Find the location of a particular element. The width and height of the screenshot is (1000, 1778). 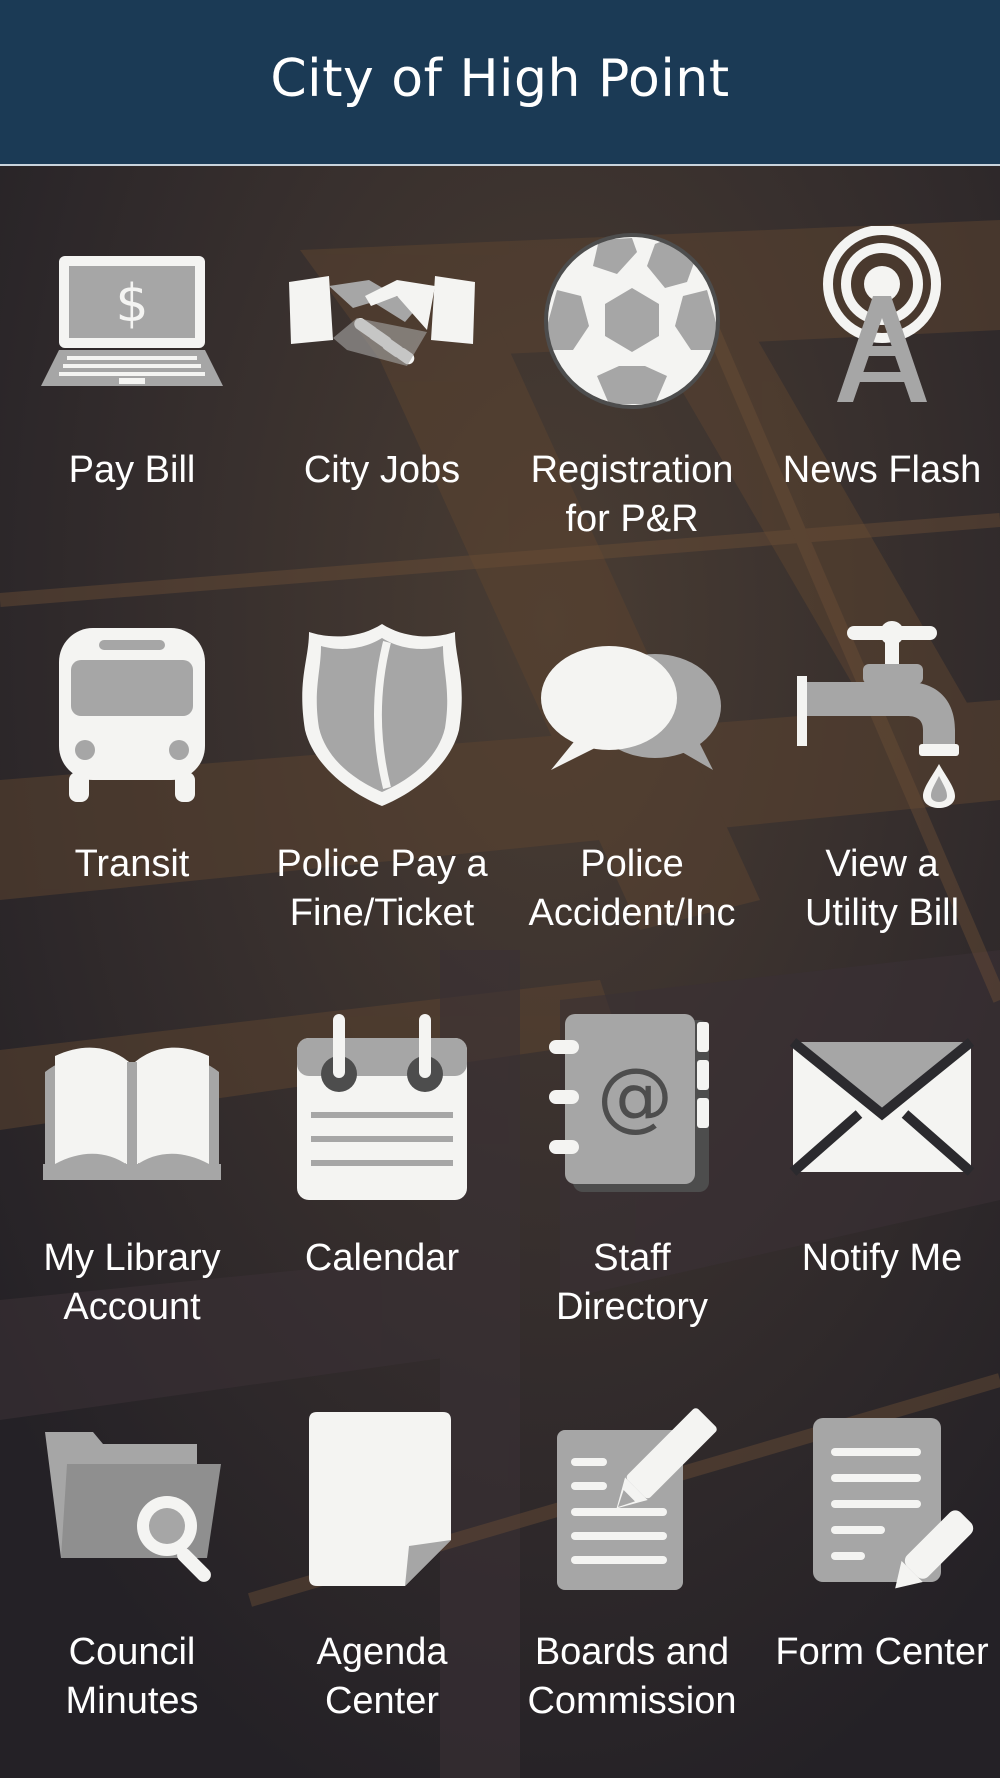

tile-registration-pr: Registration for P&R is located at coordinates (632, 356).